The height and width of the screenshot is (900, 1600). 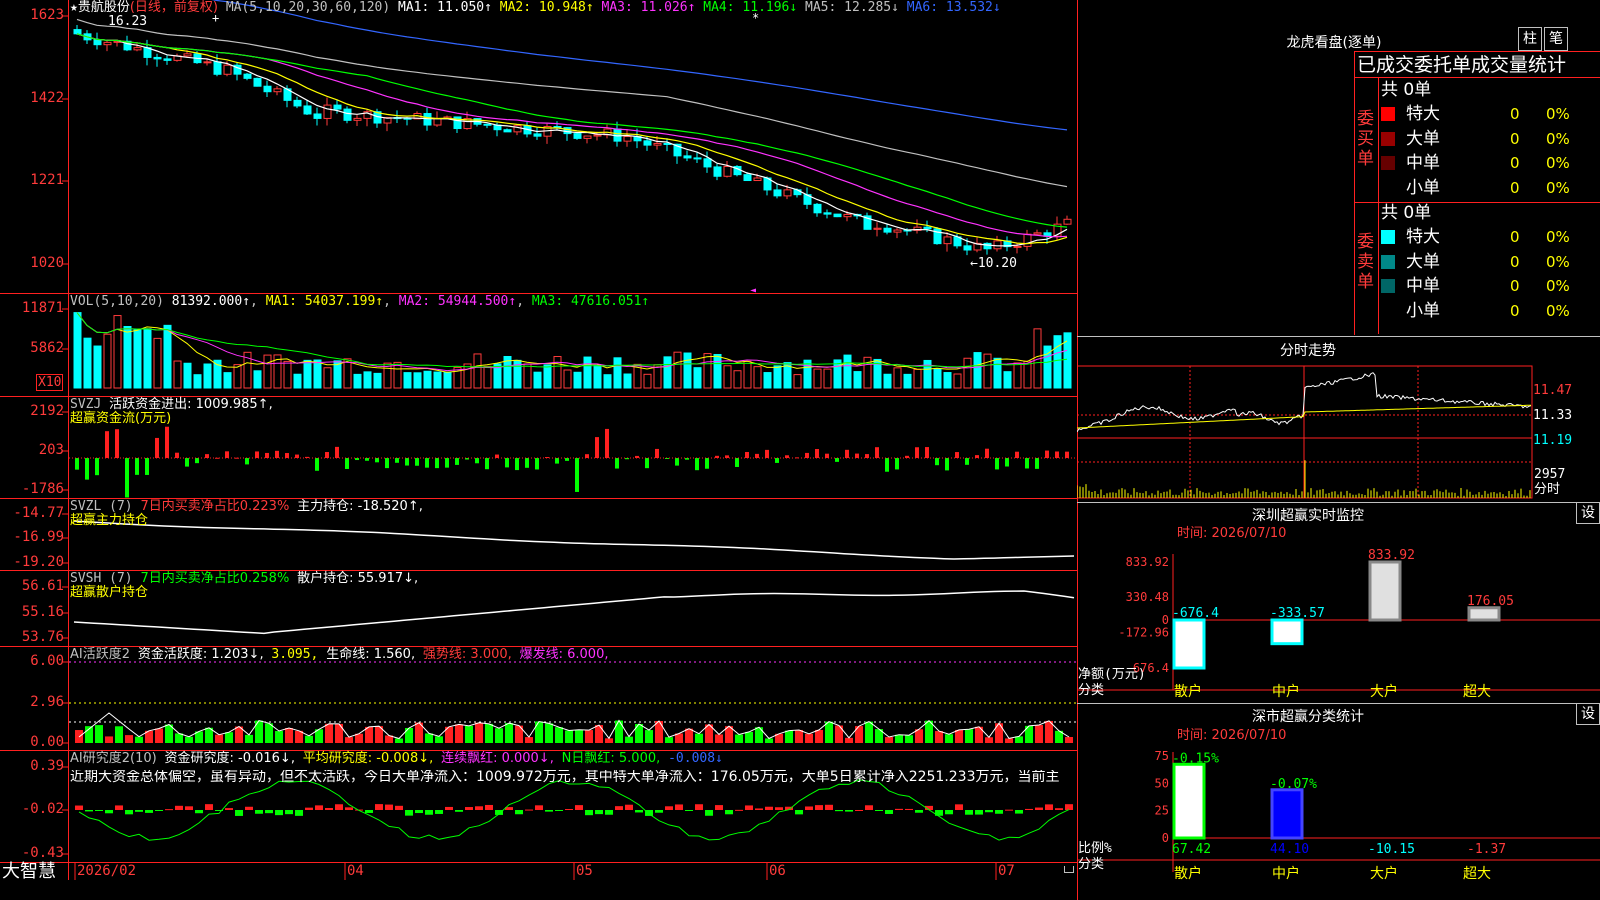 What do you see at coordinates (1069, 869) in the screenshot?
I see `lock-icon` at bounding box center [1069, 869].